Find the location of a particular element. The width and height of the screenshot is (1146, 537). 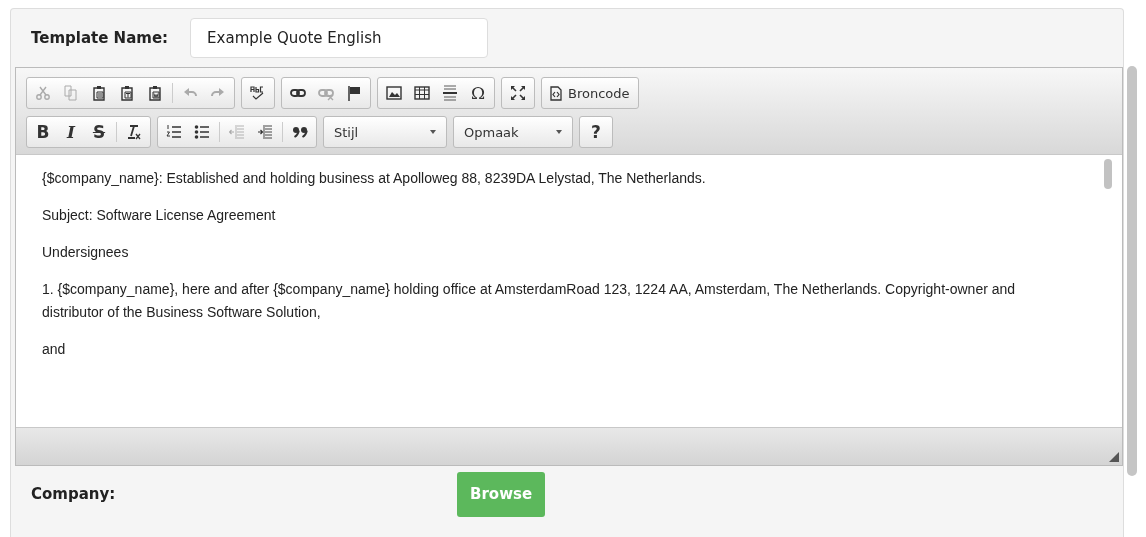

spellcheck-icon is located at coordinates (258, 93).